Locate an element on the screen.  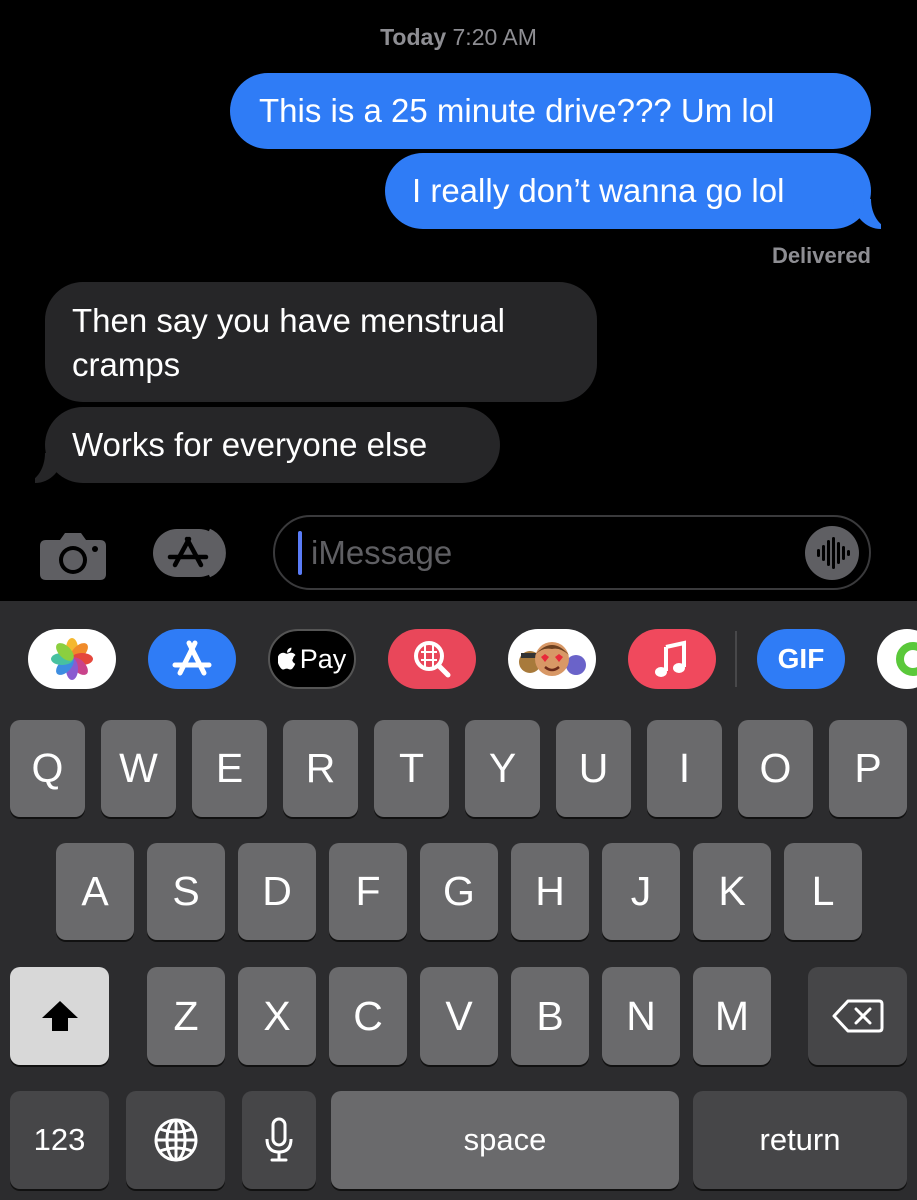
backspace-icon is located at coordinates (857, 1016).